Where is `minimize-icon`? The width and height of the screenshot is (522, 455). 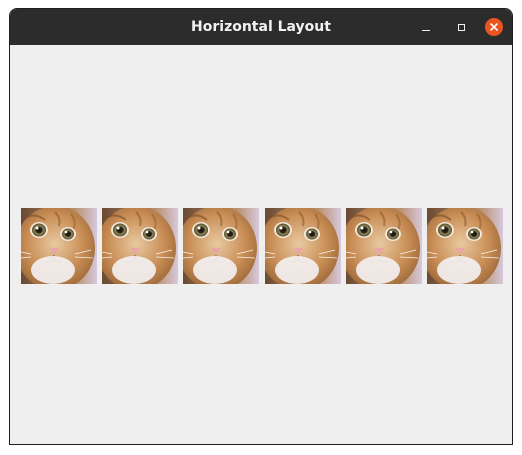 minimize-icon is located at coordinates (426, 30).